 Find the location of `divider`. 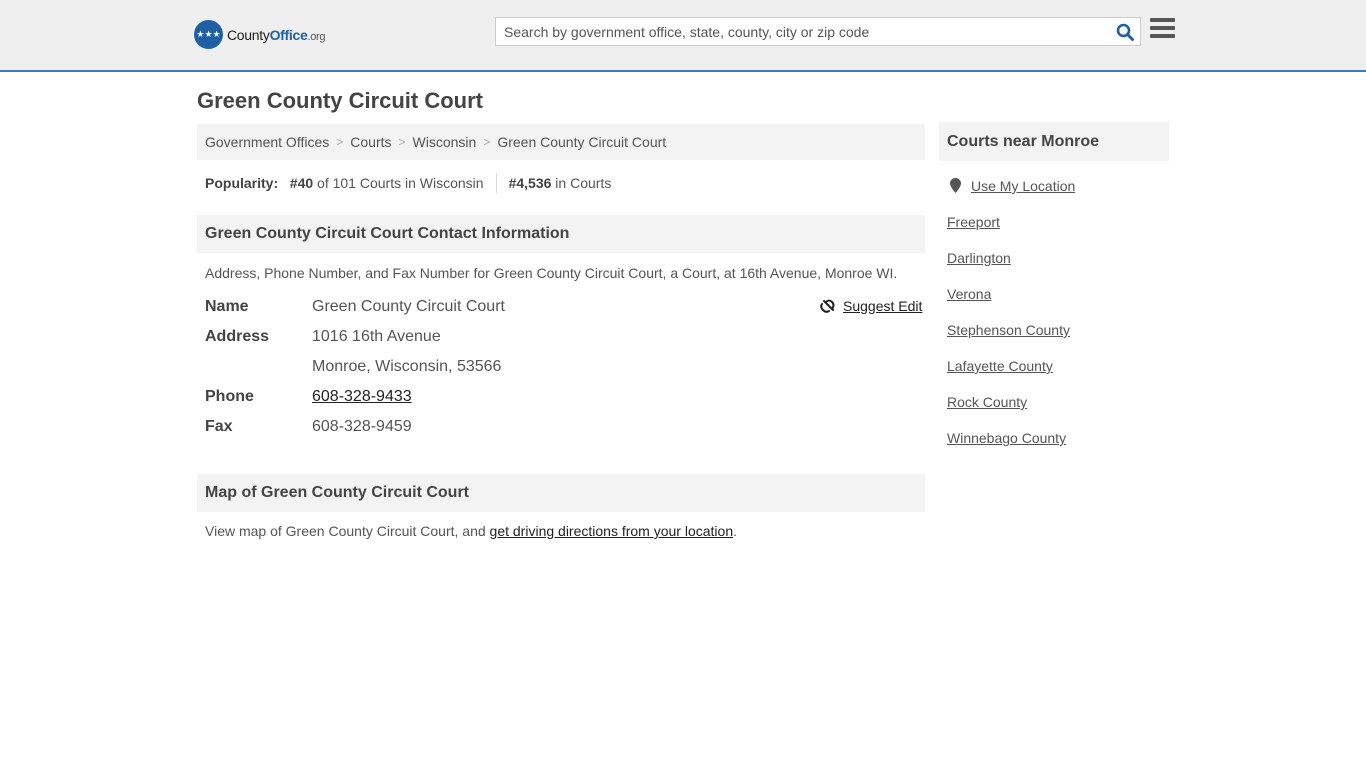

divider is located at coordinates (496, 183).